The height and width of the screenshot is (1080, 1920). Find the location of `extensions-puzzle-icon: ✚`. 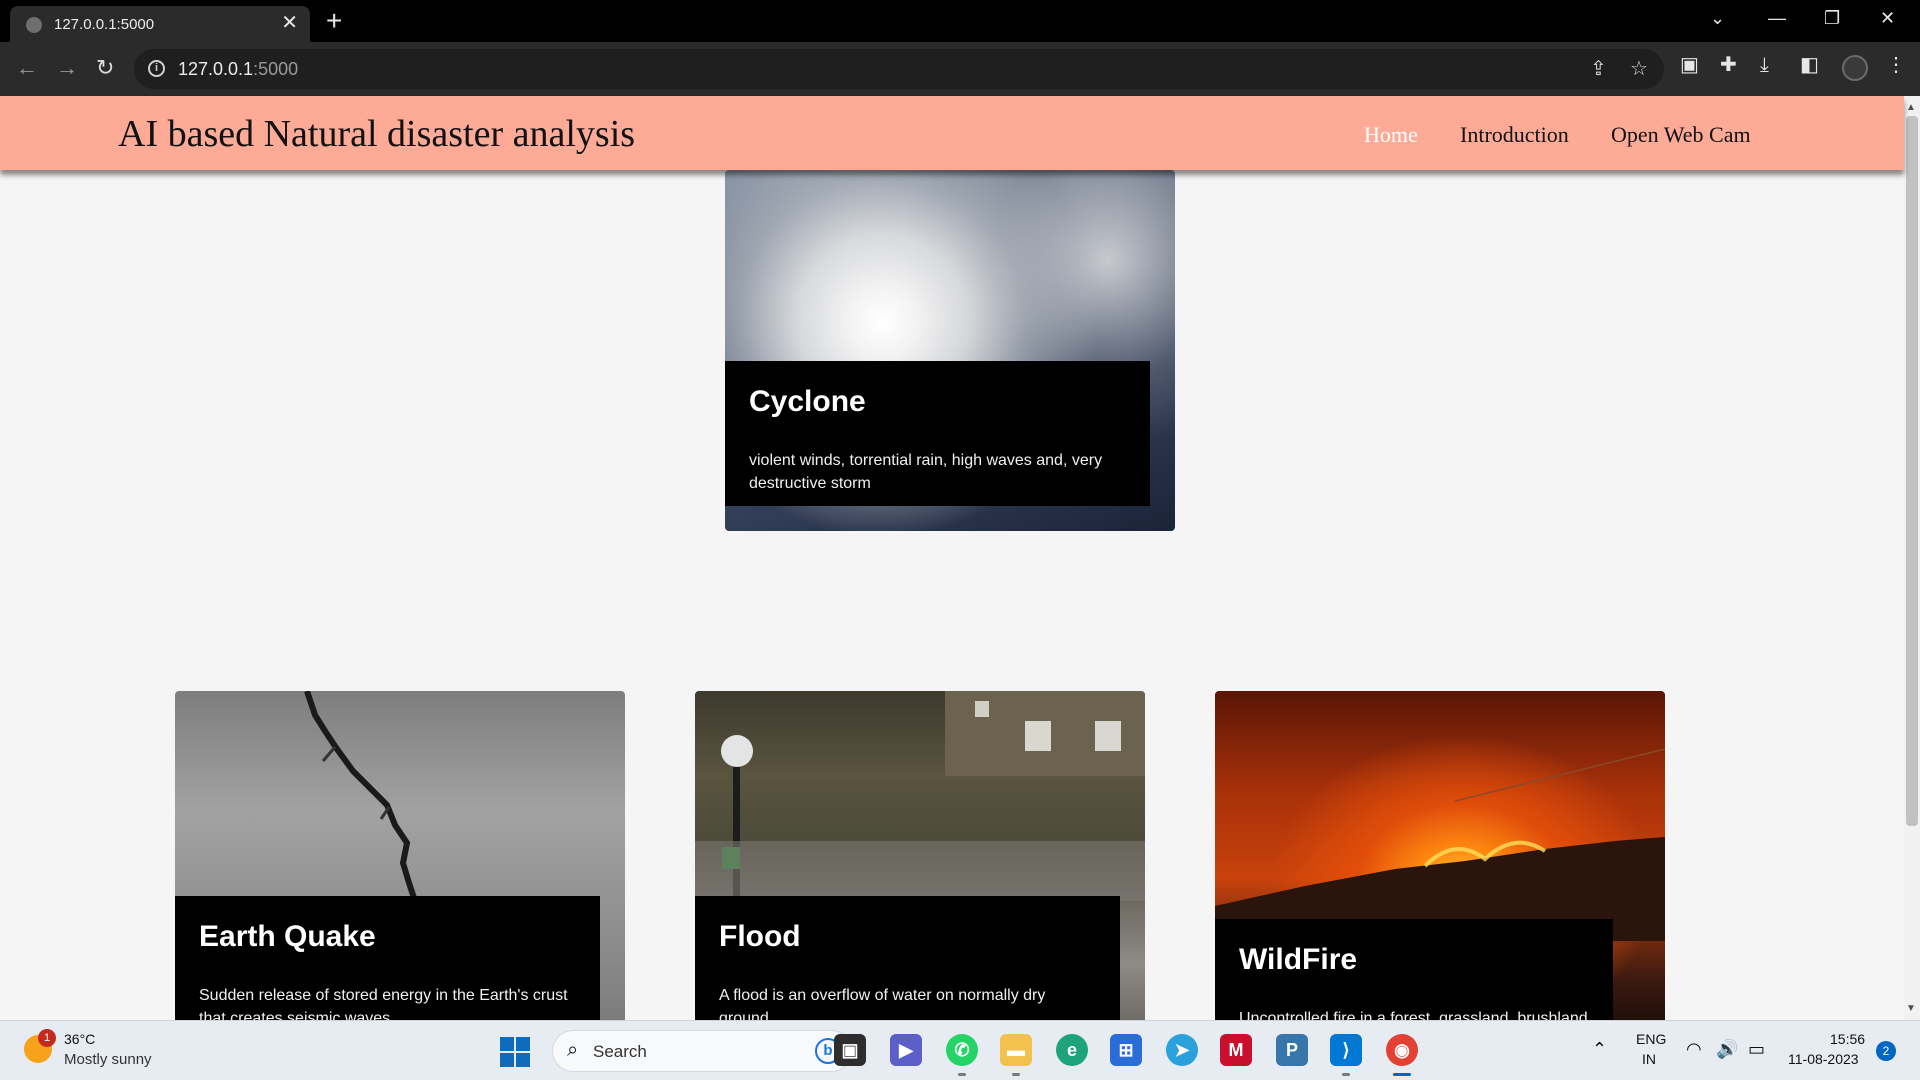

extensions-puzzle-icon: ✚ is located at coordinates (1728, 65).